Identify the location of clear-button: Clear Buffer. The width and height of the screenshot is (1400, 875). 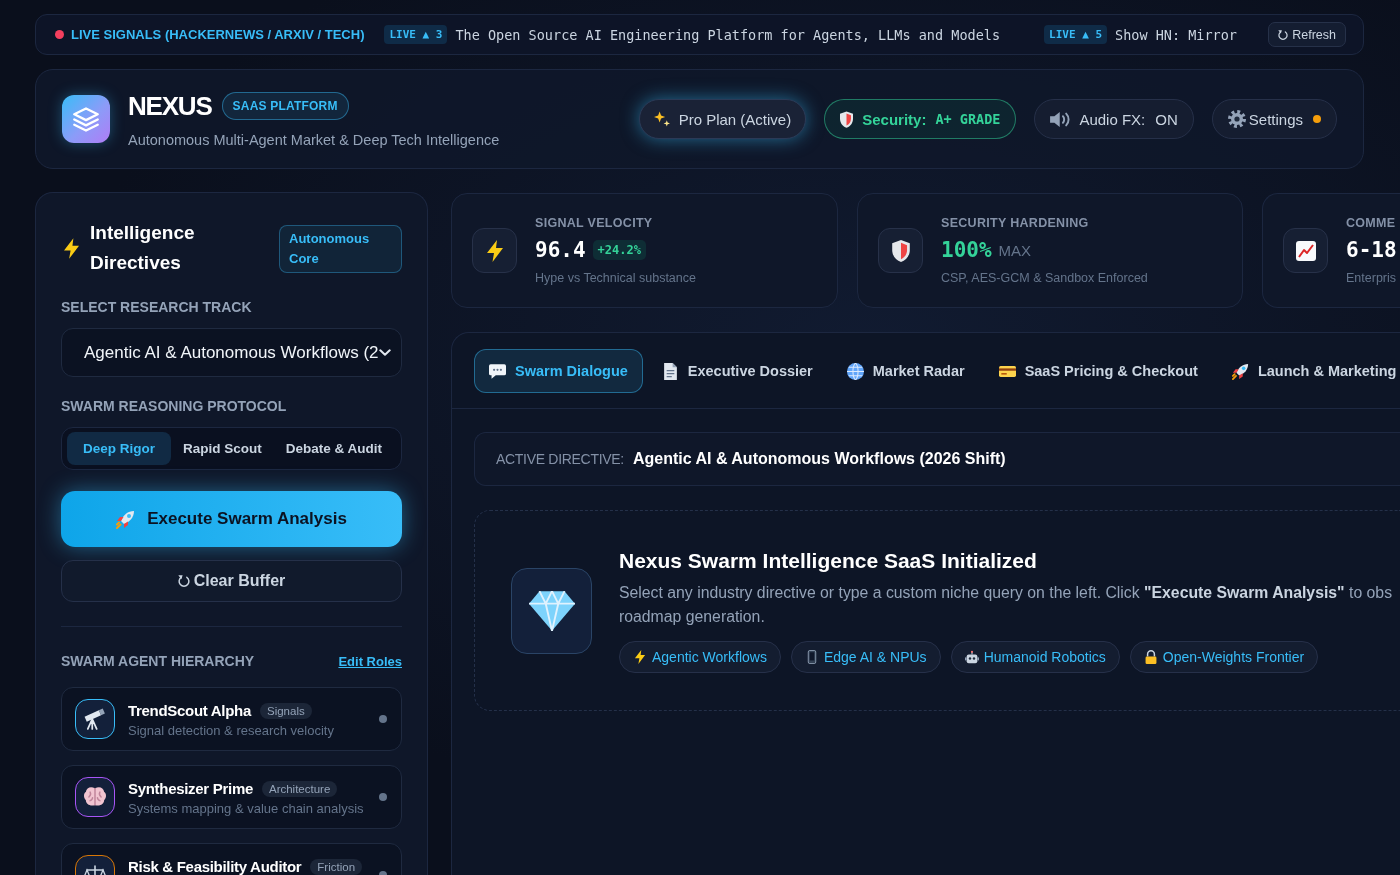
(231, 581).